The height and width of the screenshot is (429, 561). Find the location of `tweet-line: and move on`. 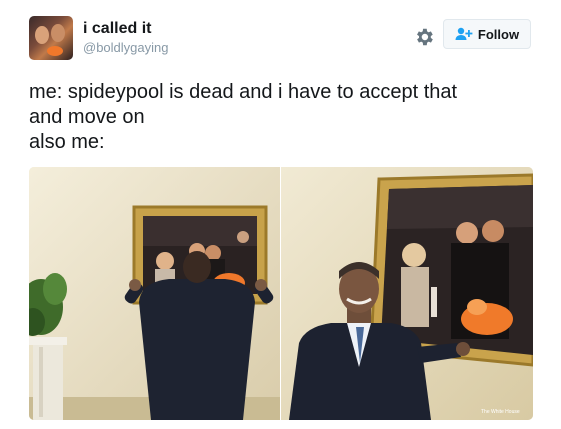

tweet-line: and move on is located at coordinates (87, 117).